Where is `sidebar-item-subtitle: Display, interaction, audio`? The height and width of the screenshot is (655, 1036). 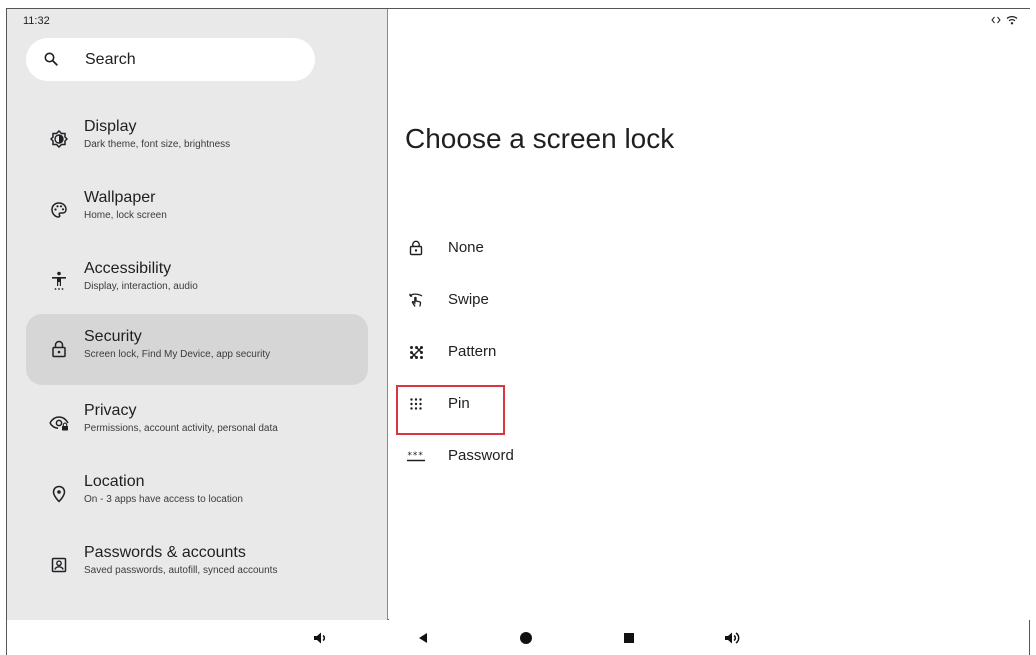 sidebar-item-subtitle: Display, interaction, audio is located at coordinates (141, 286).